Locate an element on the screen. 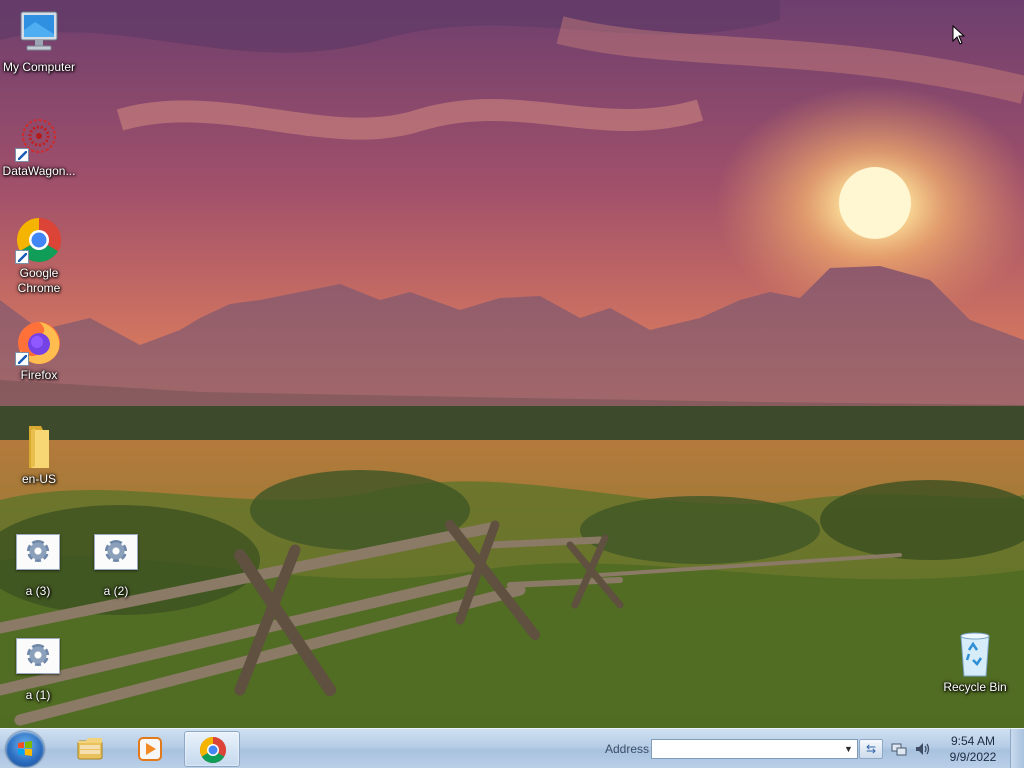  taskbar-clock: 9:54 AM 9/9/2022 is located at coordinates (973, 749).